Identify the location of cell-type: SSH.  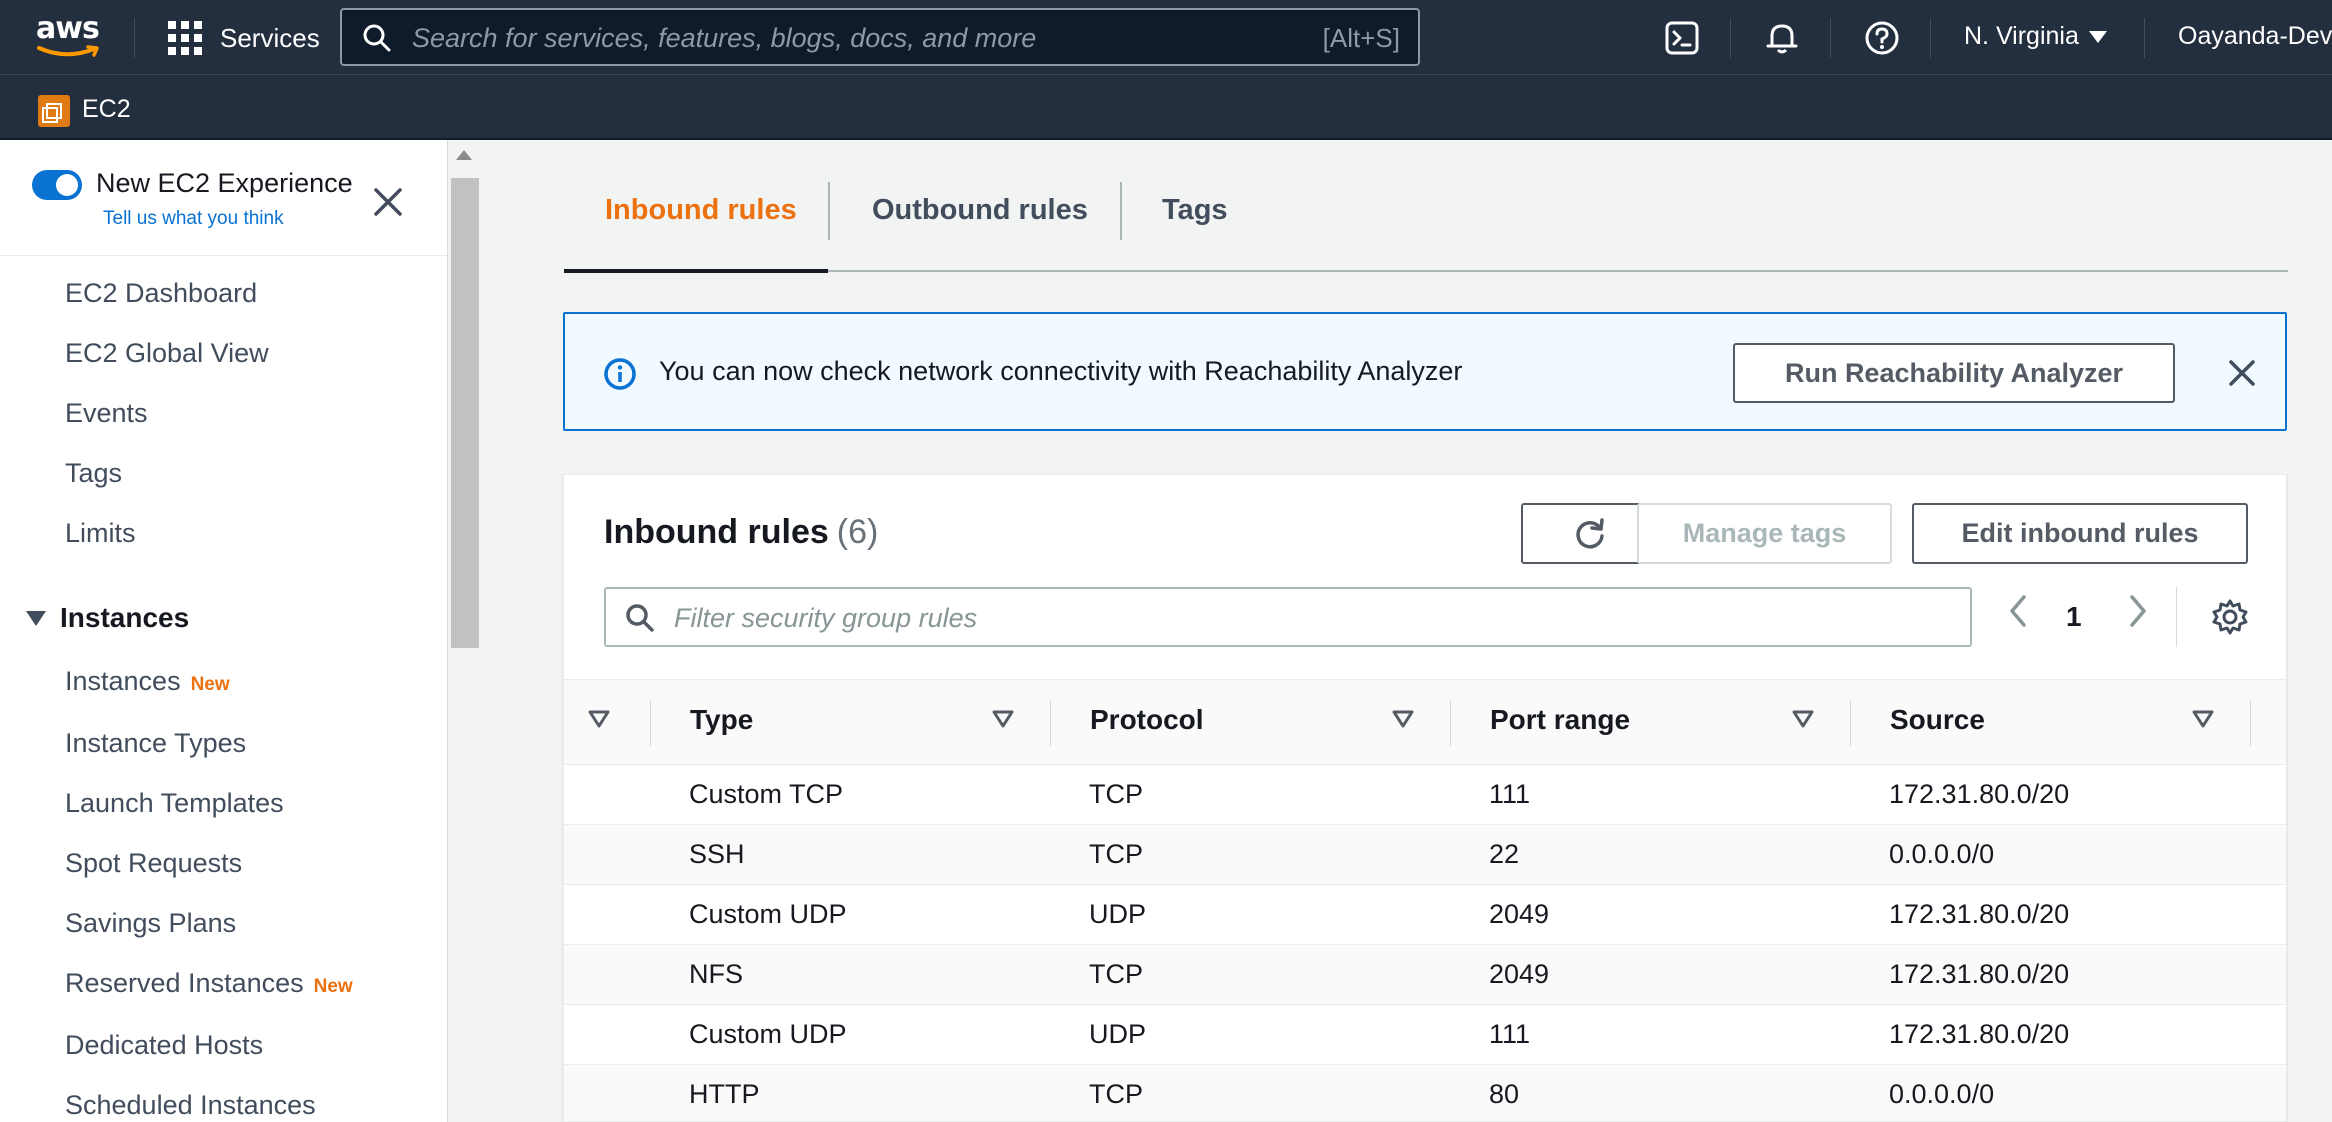
(717, 854).